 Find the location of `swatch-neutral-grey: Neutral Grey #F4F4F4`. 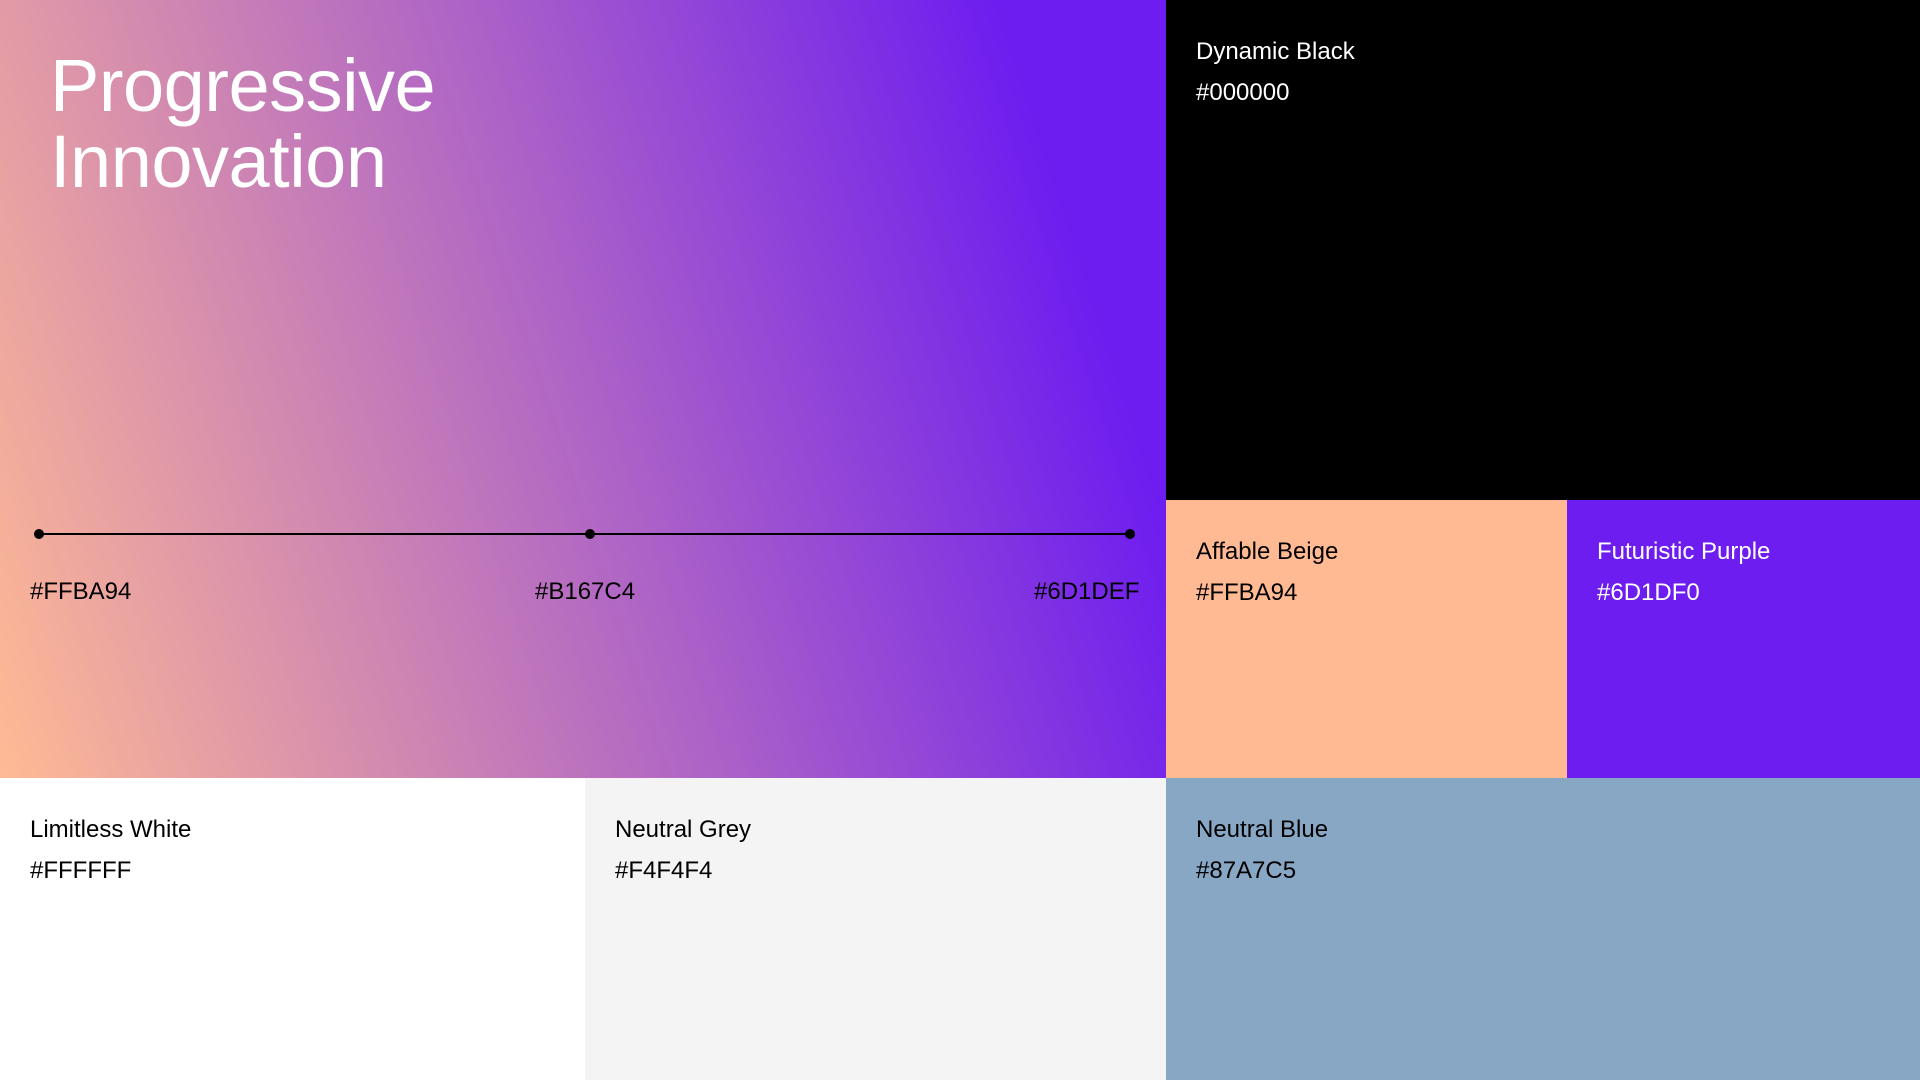

swatch-neutral-grey: Neutral Grey #F4F4F4 is located at coordinates (875, 929).